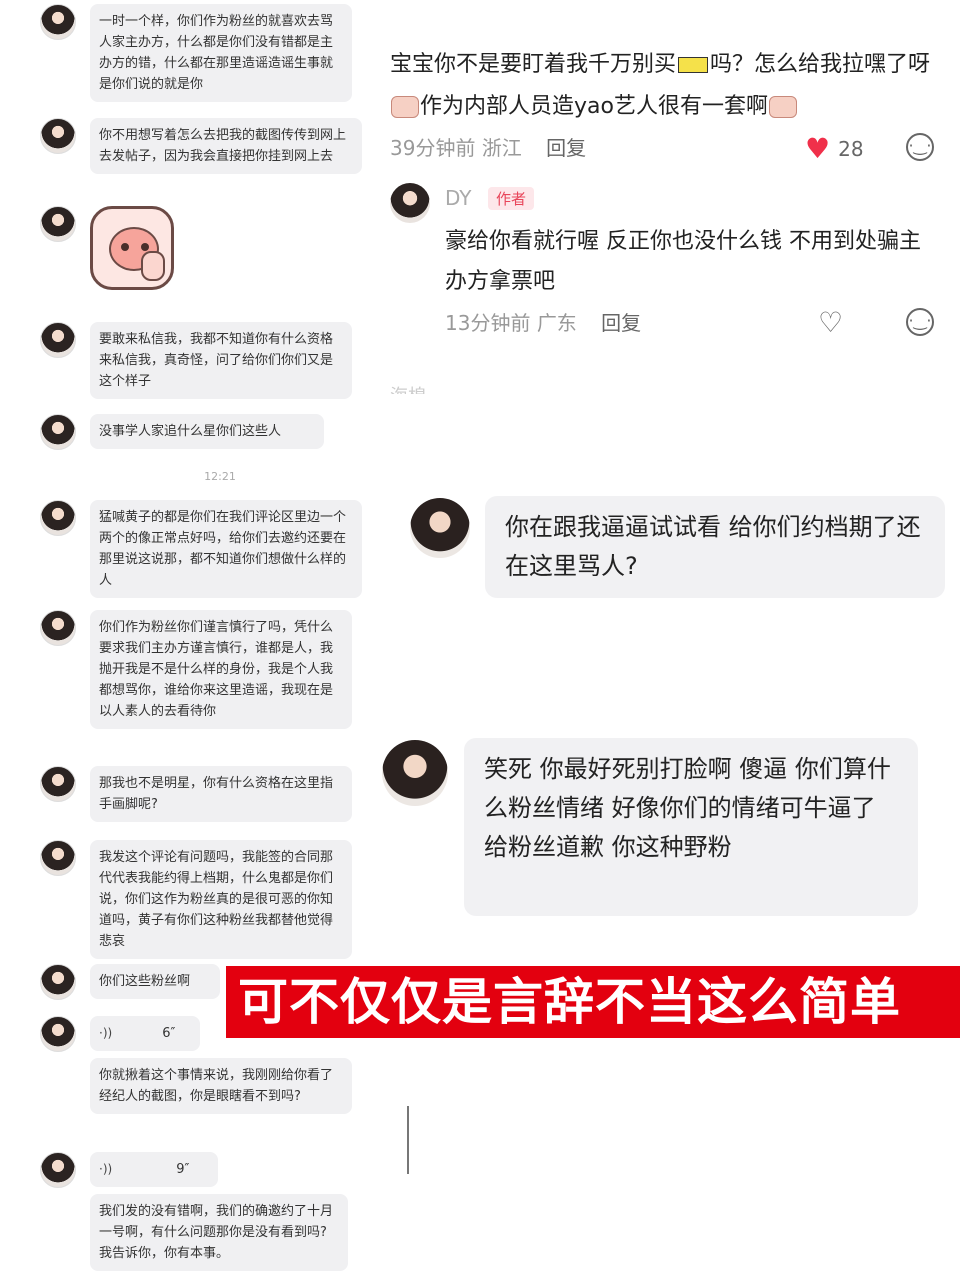 This screenshot has height=1280, width=960. I want to click on heart-outline-icon: ♡, so click(830, 322).